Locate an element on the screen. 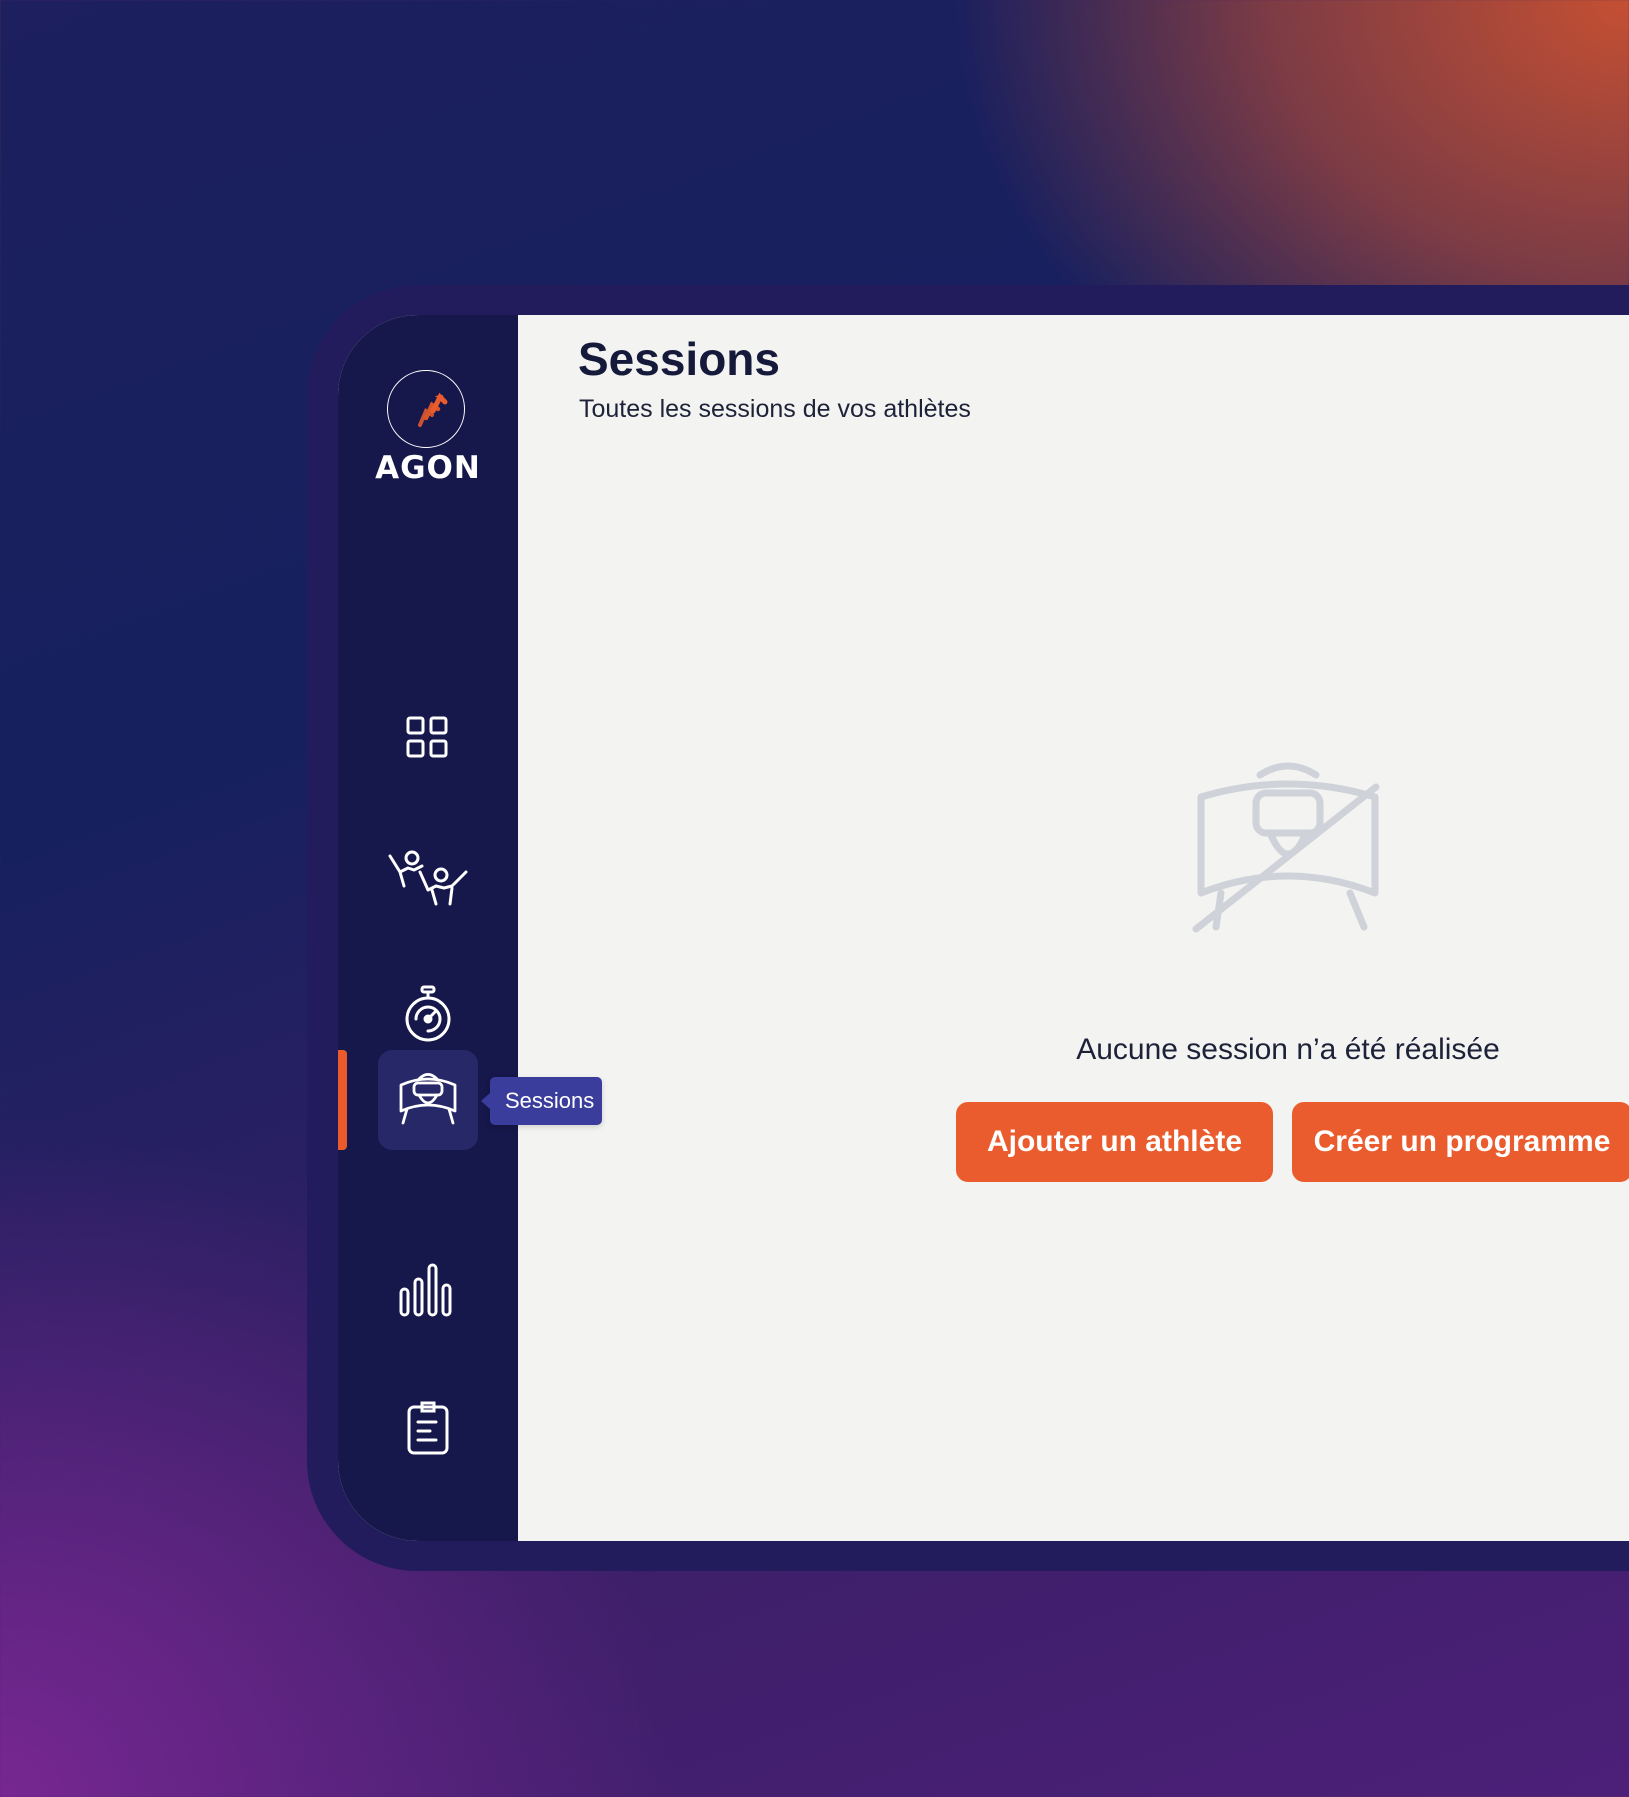 Image resolution: width=1629 pixels, height=1797 pixels. stopwatch-icon is located at coordinates (428, 1013).